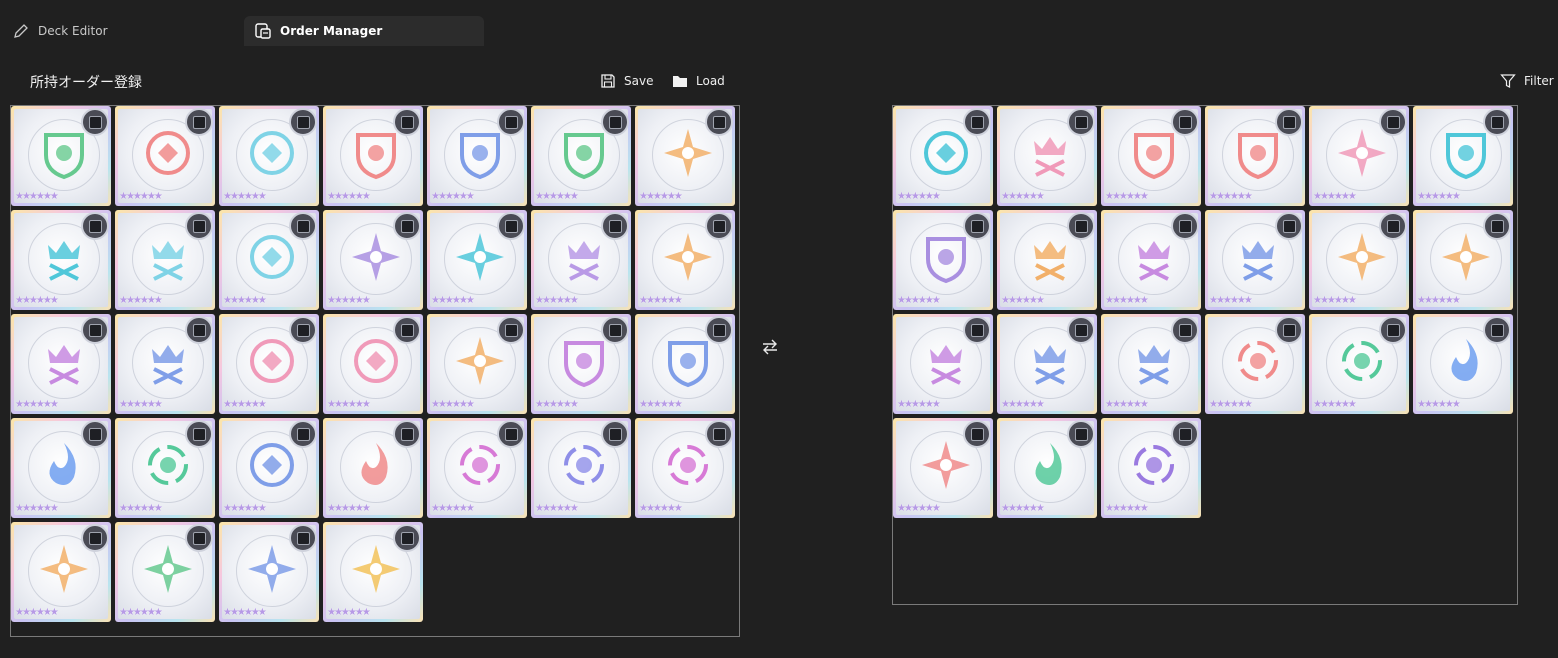 The height and width of the screenshot is (658, 1558). What do you see at coordinates (698, 81) in the screenshot?
I see `load-button: Load` at bounding box center [698, 81].